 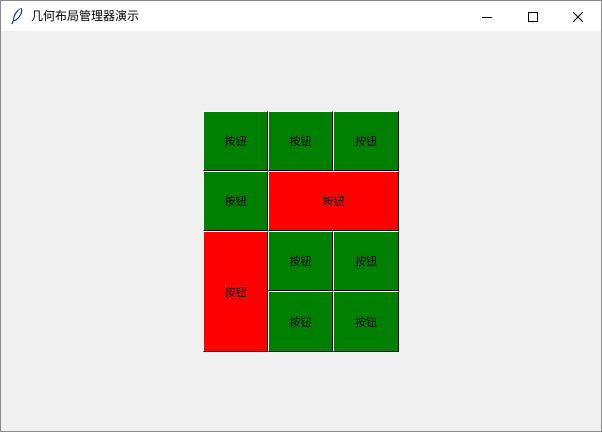 I want to click on minimize-button, so click(x=487, y=16).